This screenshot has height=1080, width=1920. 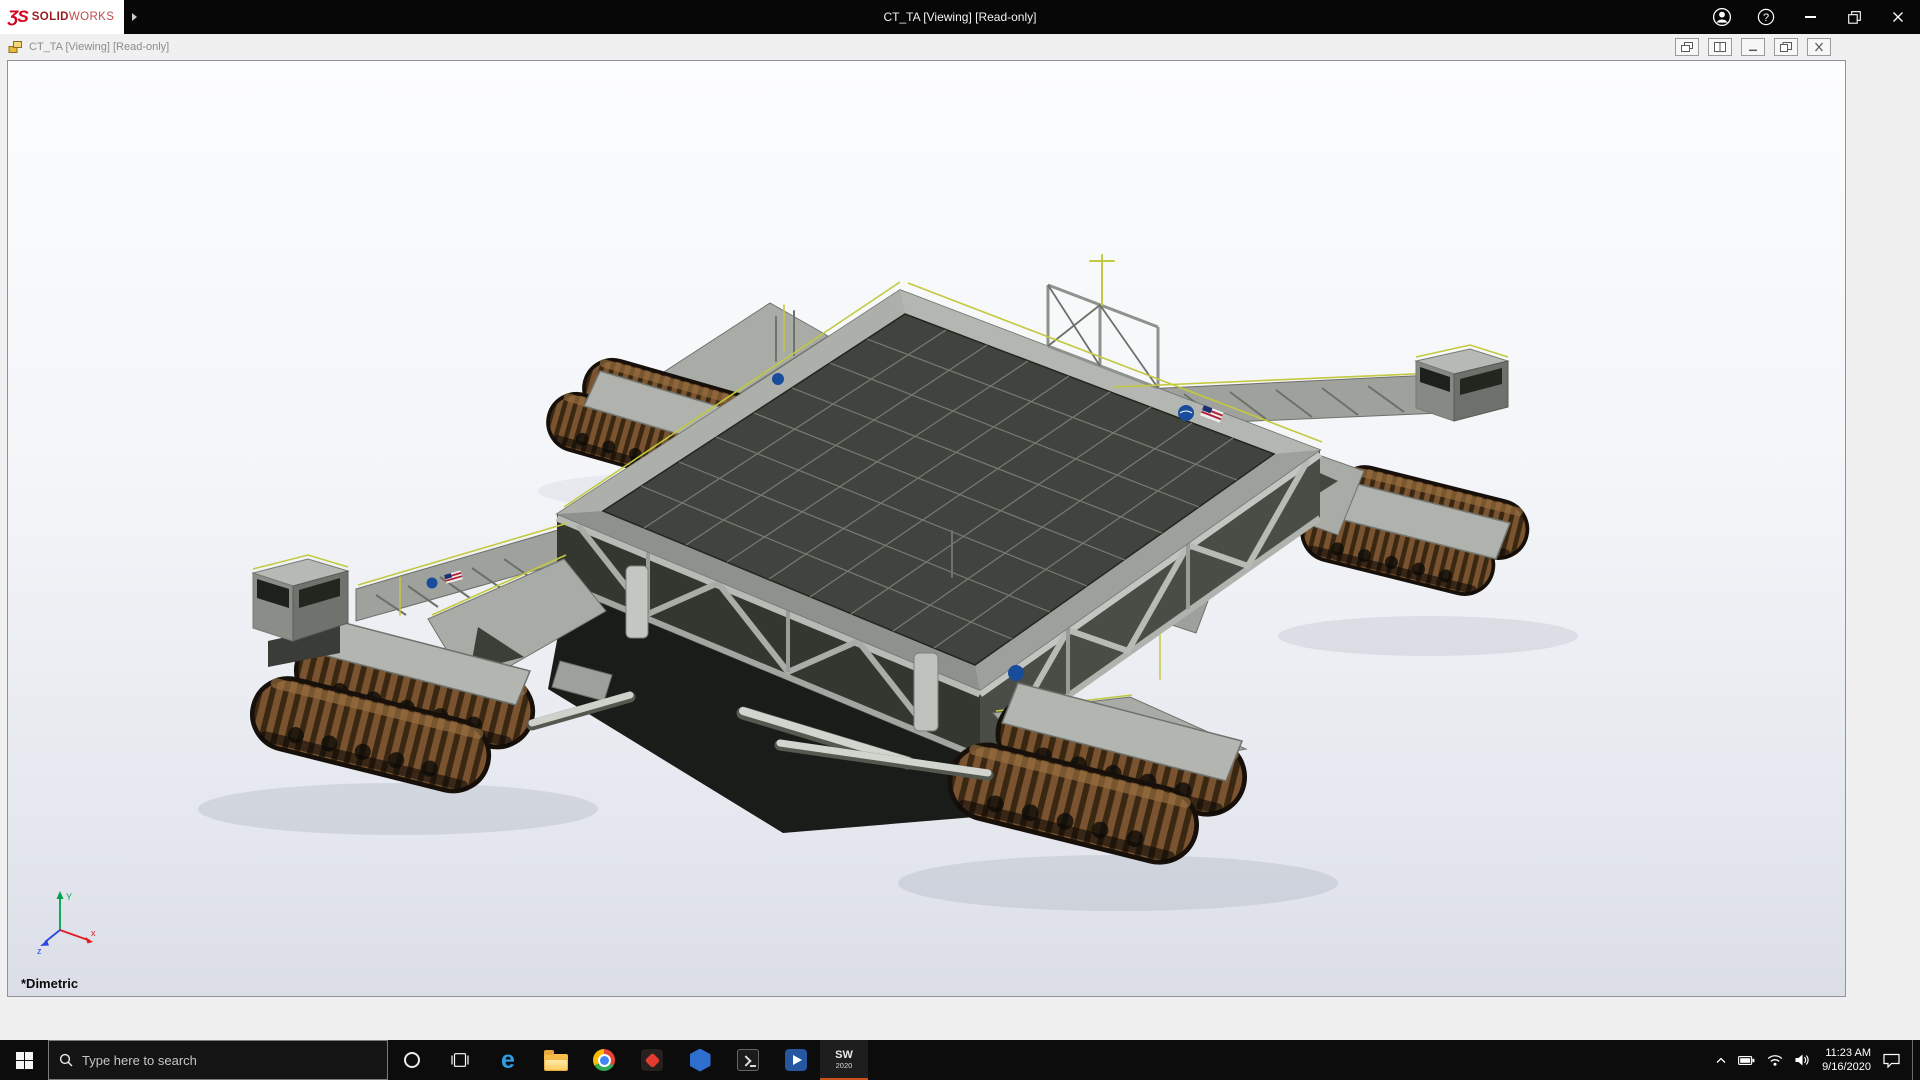 I want to click on network-status, so click(x=1775, y=1060).